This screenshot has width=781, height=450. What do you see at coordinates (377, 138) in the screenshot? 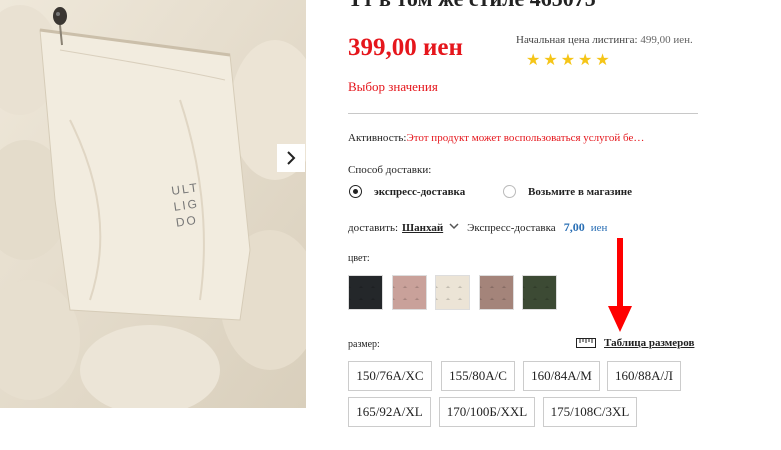
I see `activity-label: Активность:` at bounding box center [377, 138].